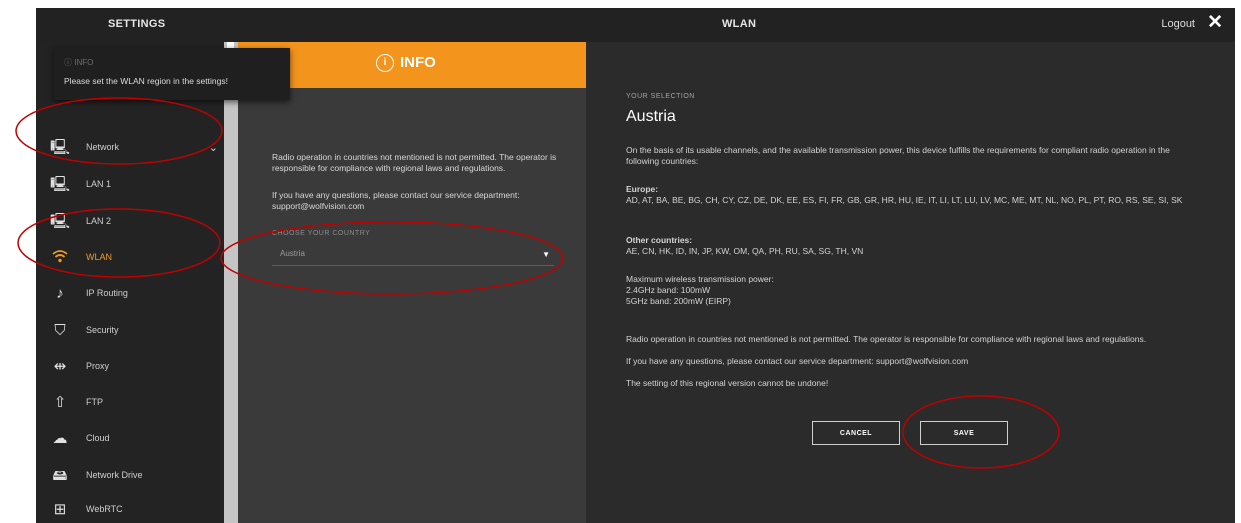 This screenshot has width=1241, height=523. Describe the element at coordinates (130, 295) in the screenshot. I see `sidebar-item-ip-routing: ♪ IP Routing` at that location.